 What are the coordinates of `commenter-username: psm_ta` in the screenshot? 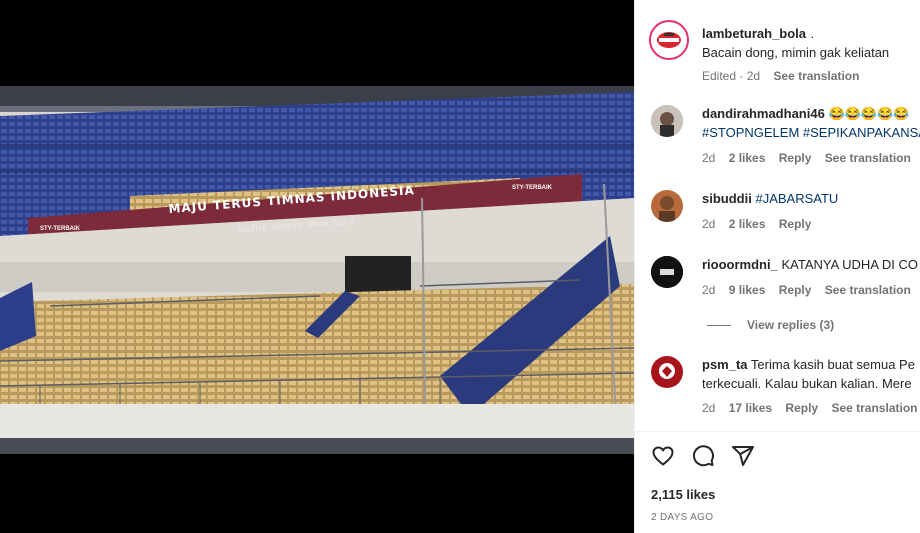 It's located at (725, 364).